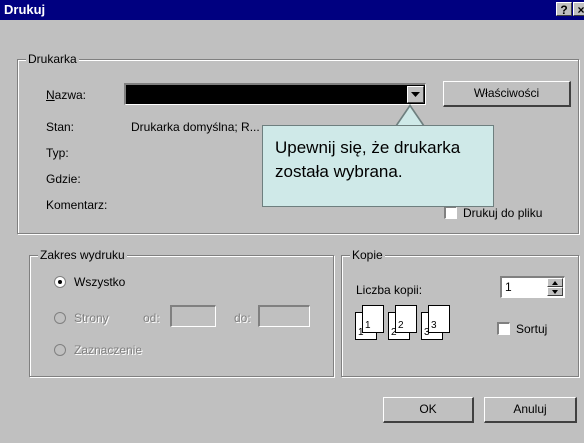  I want to click on collate-label: Sortuj, so click(532, 329).